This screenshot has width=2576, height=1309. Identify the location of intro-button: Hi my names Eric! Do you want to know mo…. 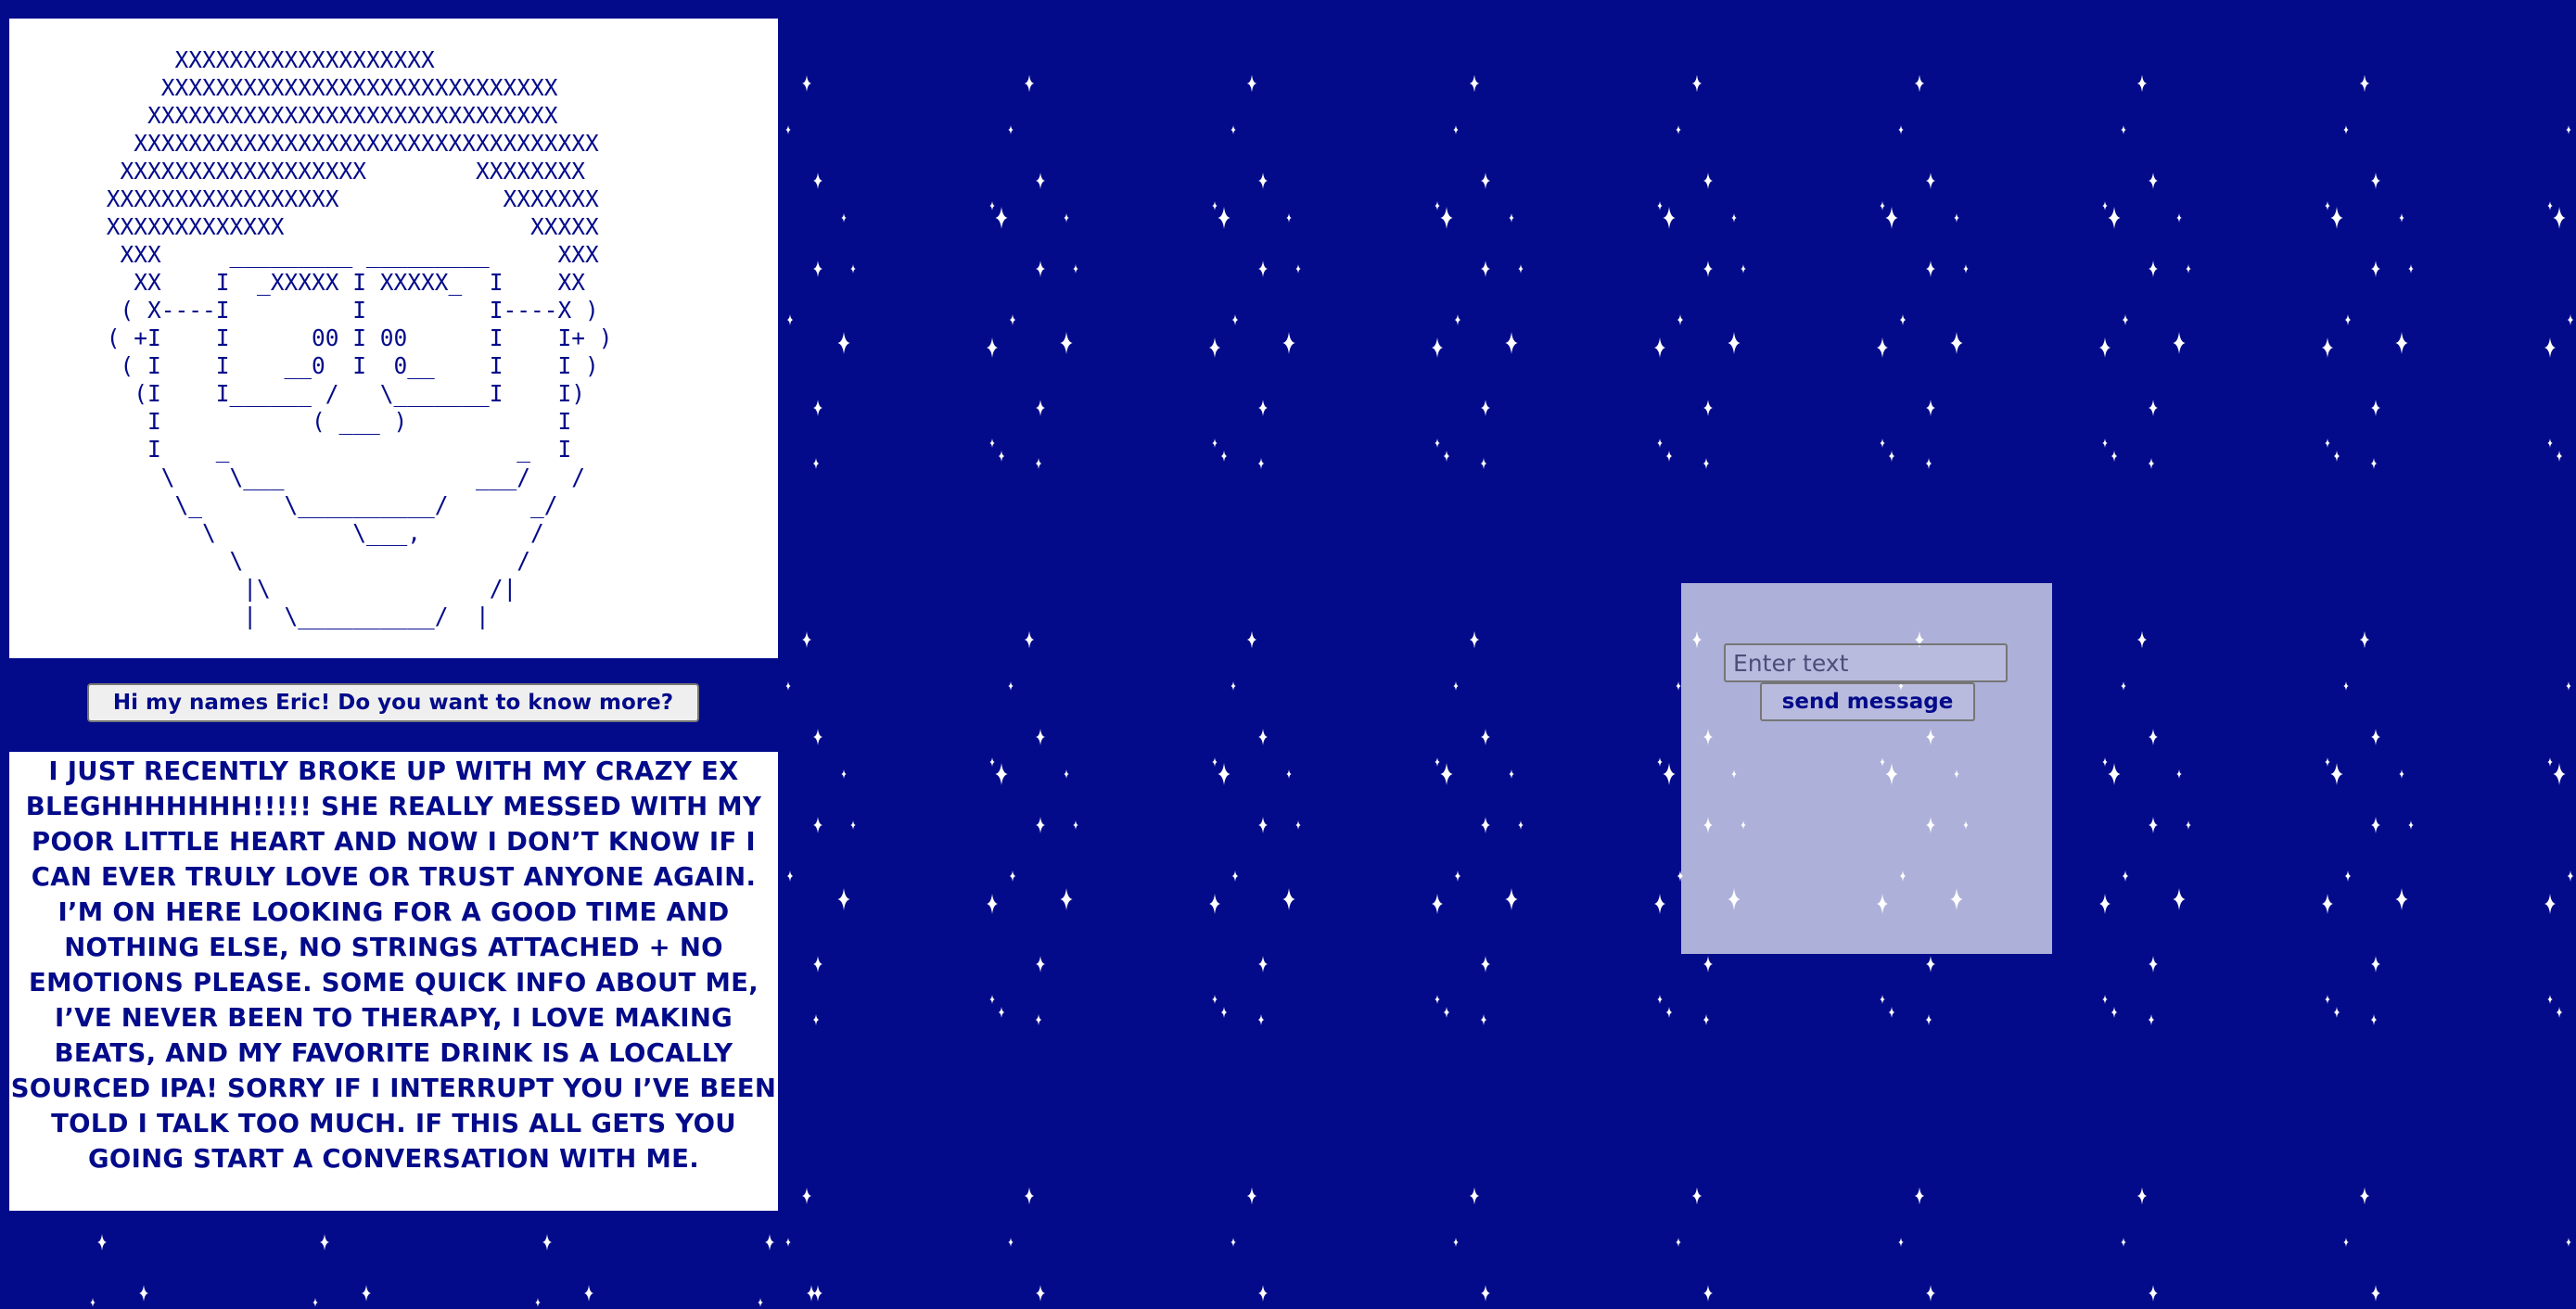
(393, 702).